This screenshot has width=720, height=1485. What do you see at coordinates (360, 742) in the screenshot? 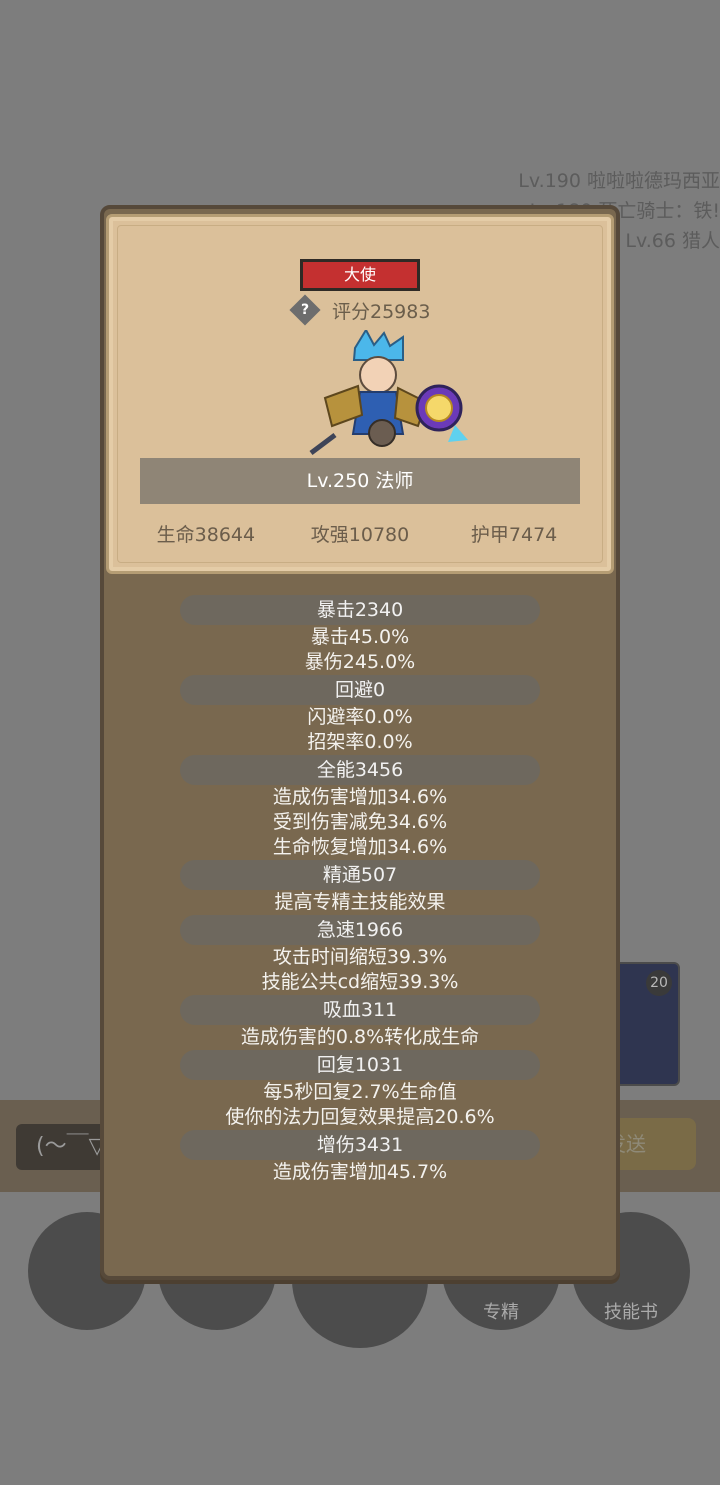
I see `parry-rate: 招架率0.0%` at bounding box center [360, 742].